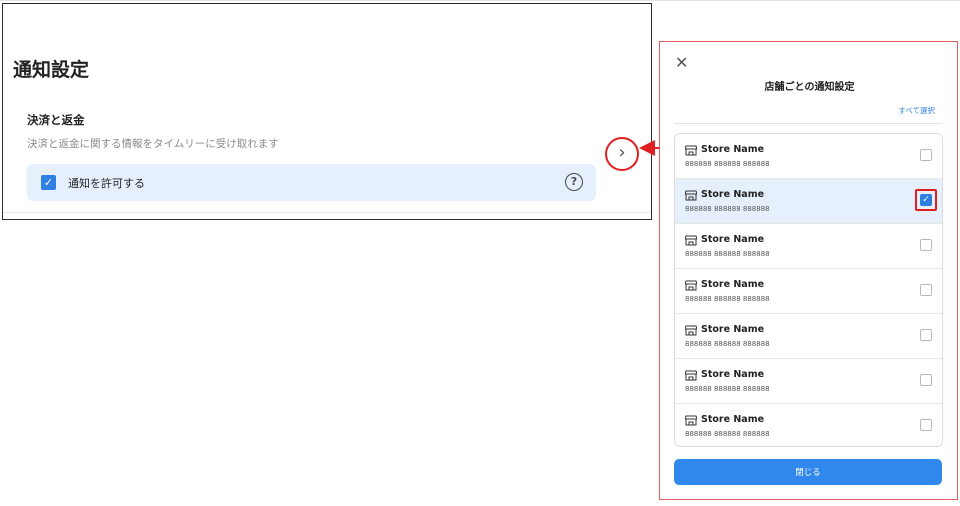 The width and height of the screenshot is (960, 506). What do you see at coordinates (480, 0) in the screenshot?
I see `top-border` at bounding box center [480, 0].